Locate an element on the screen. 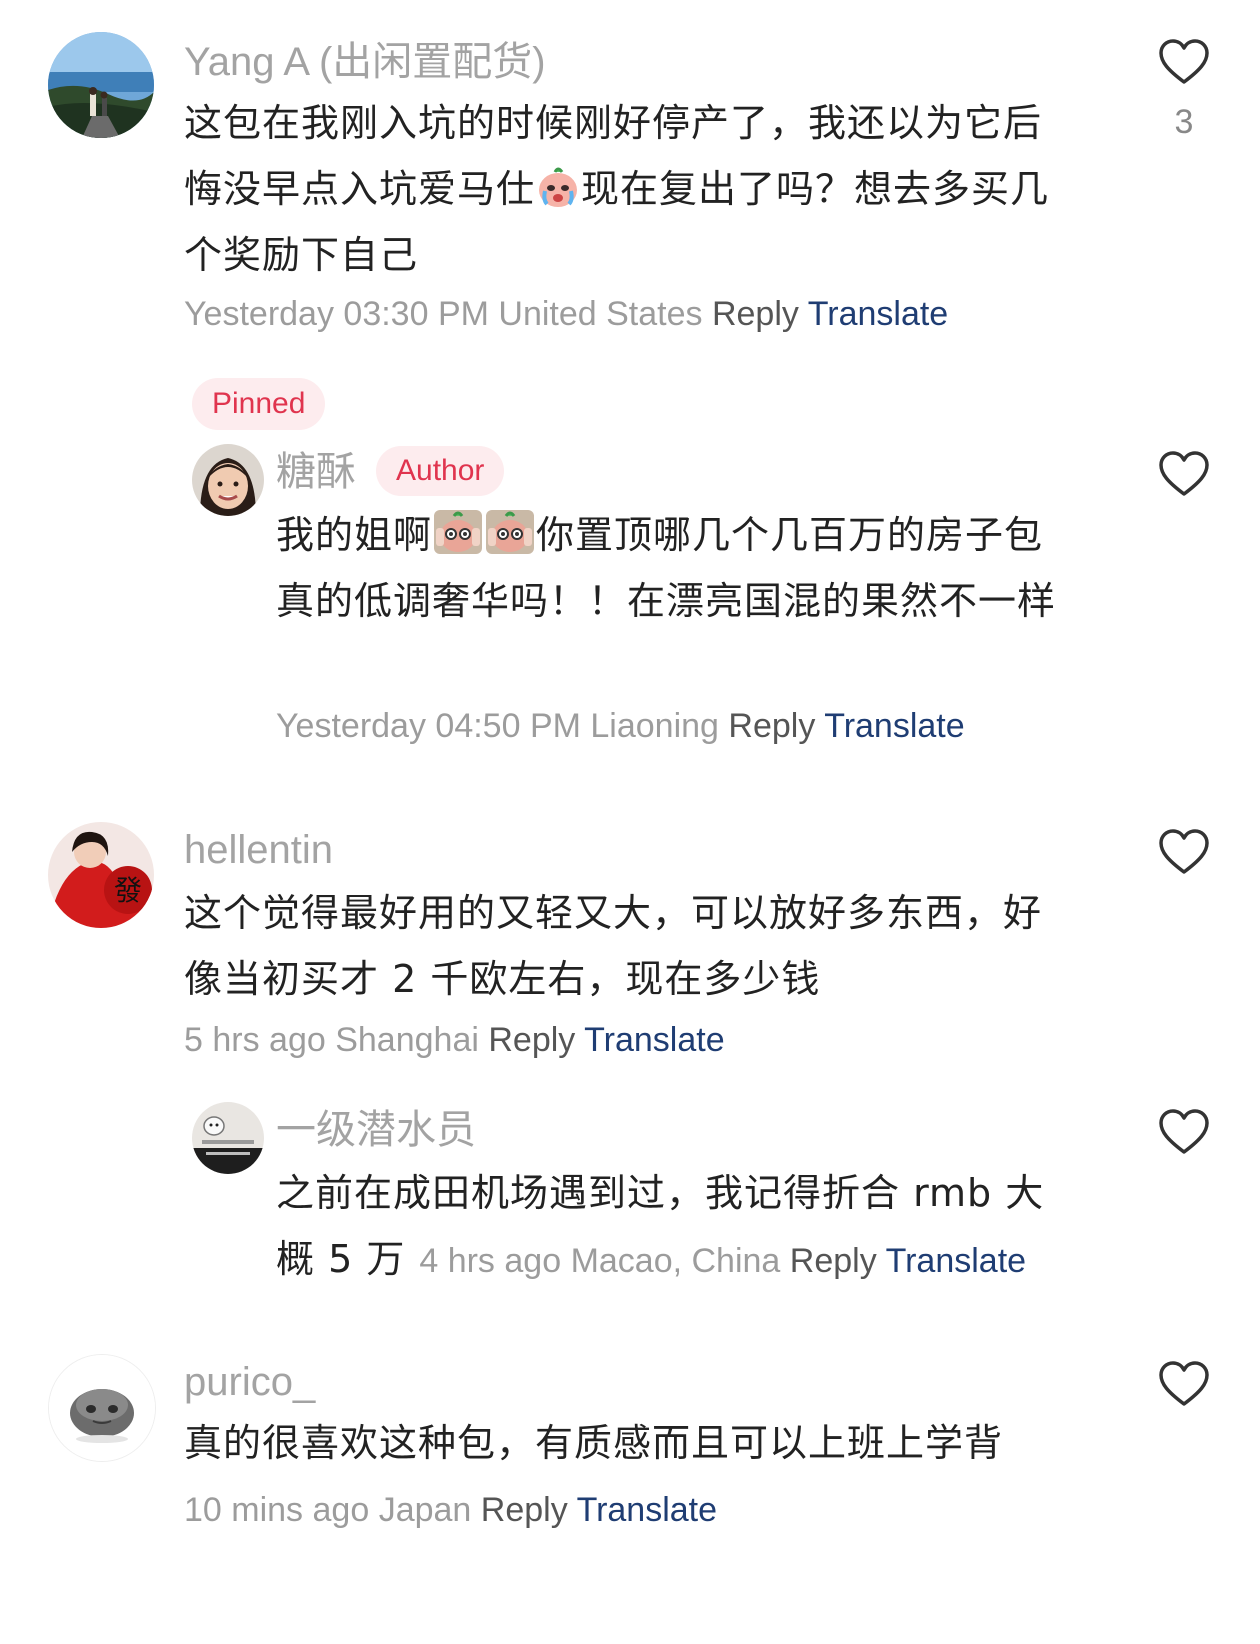 The image size is (1260, 1644). comment-text: 这个觉得最好用的又轻又大，可以放好多东西，好像当初买才 2 千欧左右，现在多少钱 is located at coordinates (613, 946).